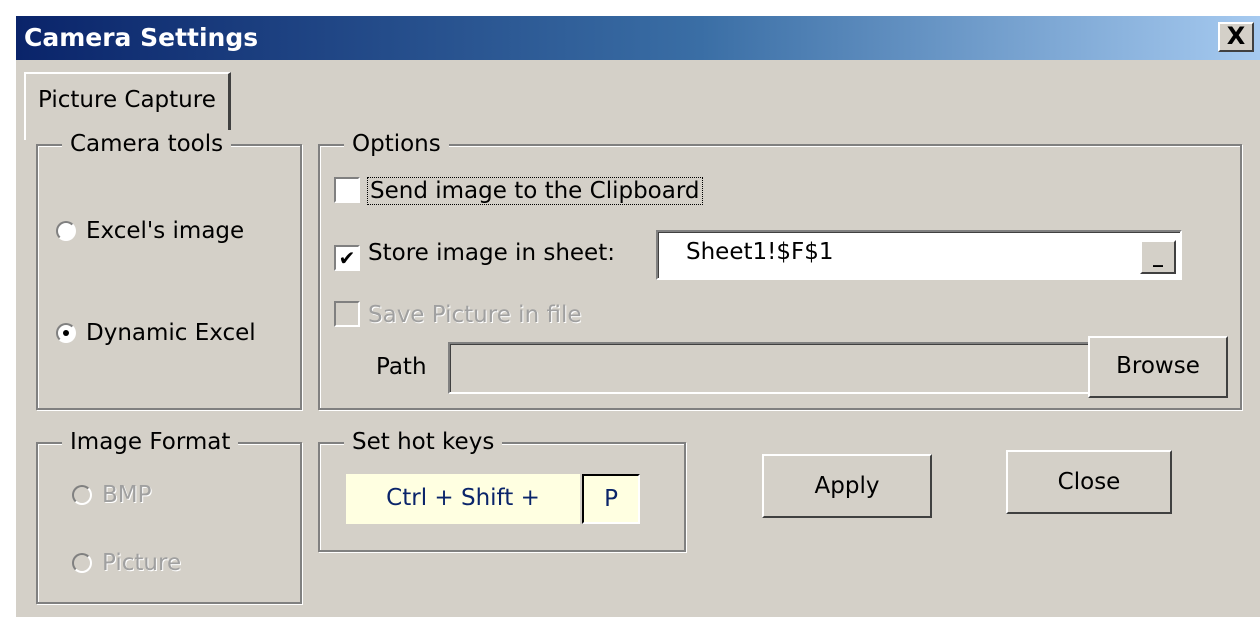 The image size is (1260, 617). Describe the element at coordinates (169, 270) in the screenshot. I see `camera-tools-group: Camera tools Excel's image Dynamic Excel` at that location.